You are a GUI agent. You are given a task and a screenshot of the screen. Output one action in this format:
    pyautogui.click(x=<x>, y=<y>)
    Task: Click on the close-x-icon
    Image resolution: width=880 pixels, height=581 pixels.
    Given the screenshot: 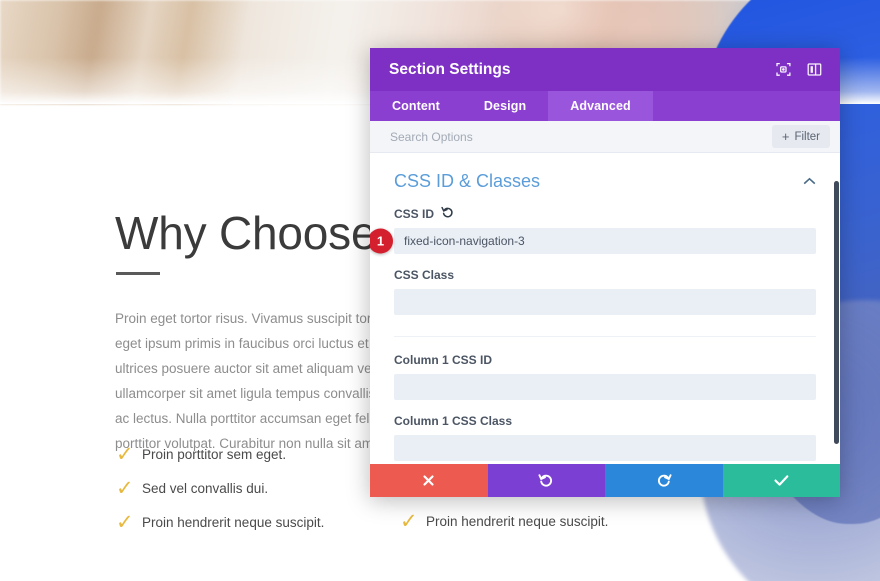 What is the action you would take?
    pyautogui.click(x=428, y=480)
    